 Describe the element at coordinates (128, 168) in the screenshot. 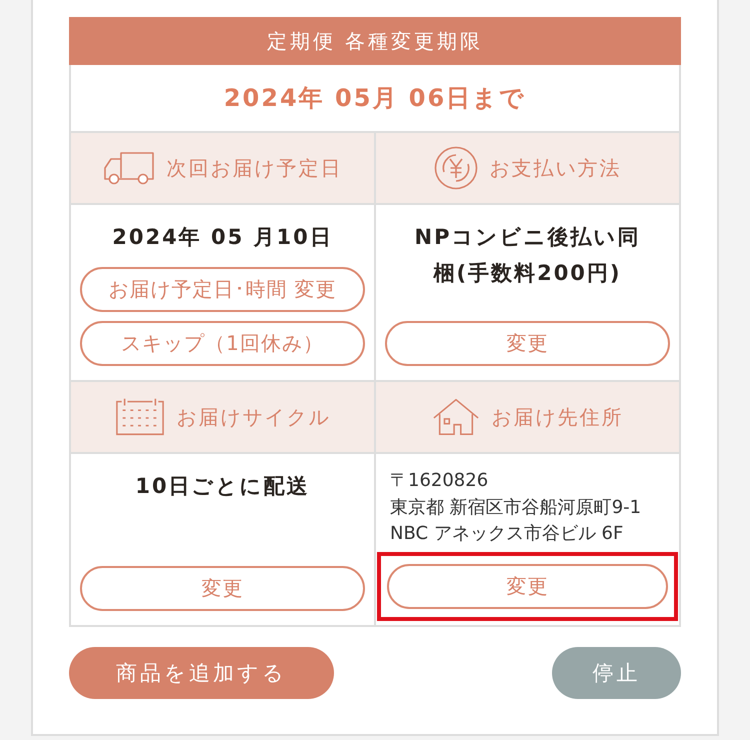

I see `truck-icon` at that location.